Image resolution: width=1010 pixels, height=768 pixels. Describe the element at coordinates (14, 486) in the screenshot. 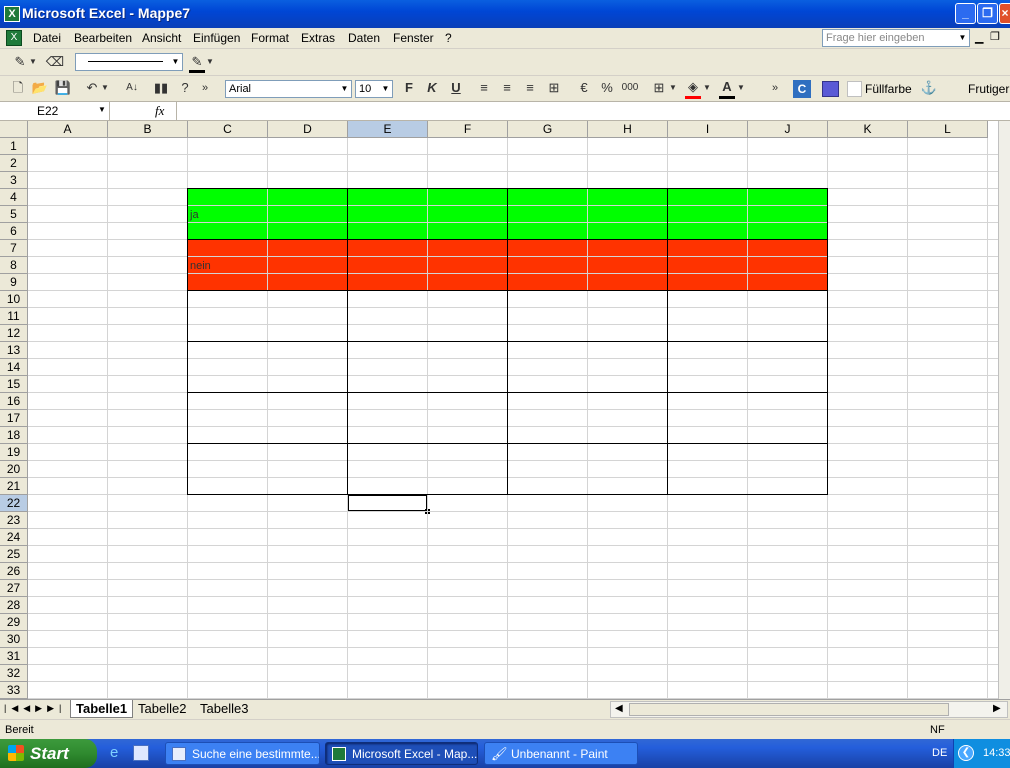

I see `row-header-21: 21` at that location.